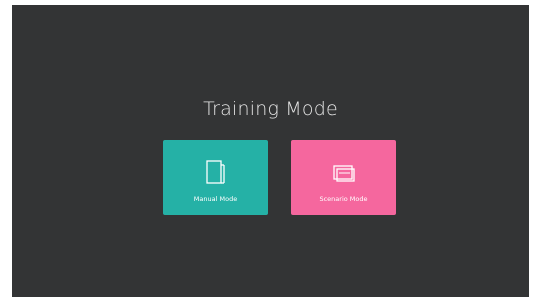 The height and width of the screenshot is (302, 540). I want to click on scenario-mode-button: Scenario Mode, so click(343, 177).